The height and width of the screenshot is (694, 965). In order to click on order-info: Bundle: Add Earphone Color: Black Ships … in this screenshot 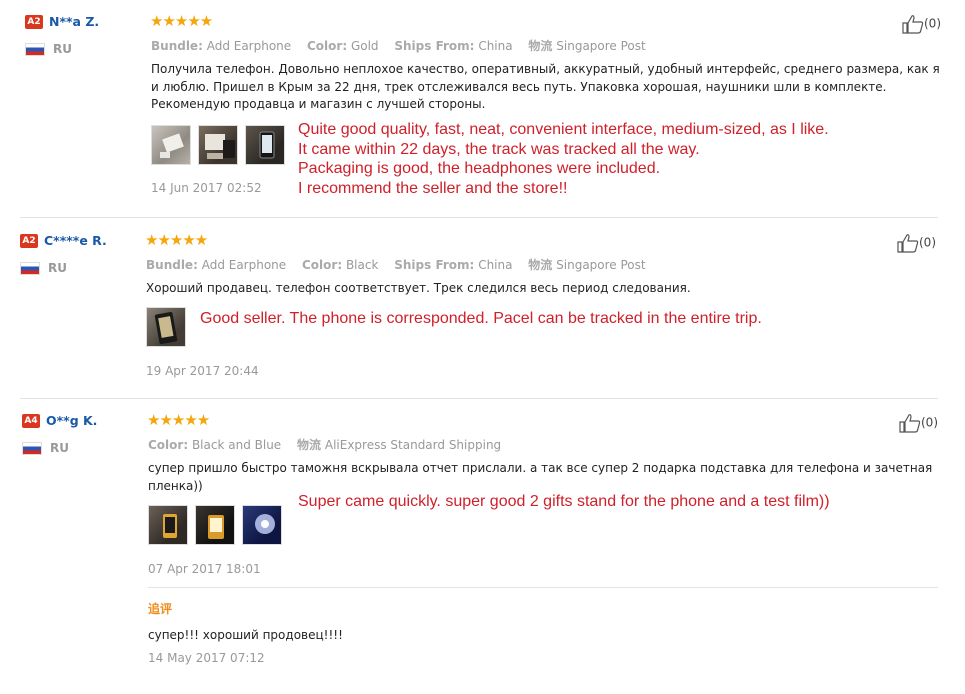, I will do `click(396, 265)`.